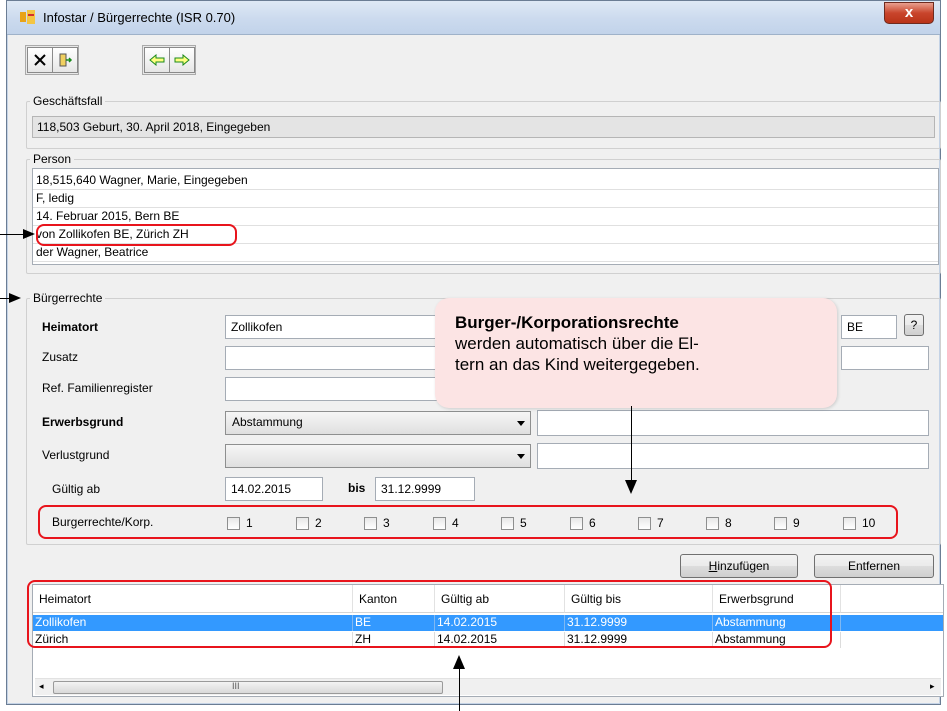 The width and height of the screenshot is (947, 711). What do you see at coordinates (76, 455) in the screenshot?
I see `verlustgrund-label: Verlustgrund` at bounding box center [76, 455].